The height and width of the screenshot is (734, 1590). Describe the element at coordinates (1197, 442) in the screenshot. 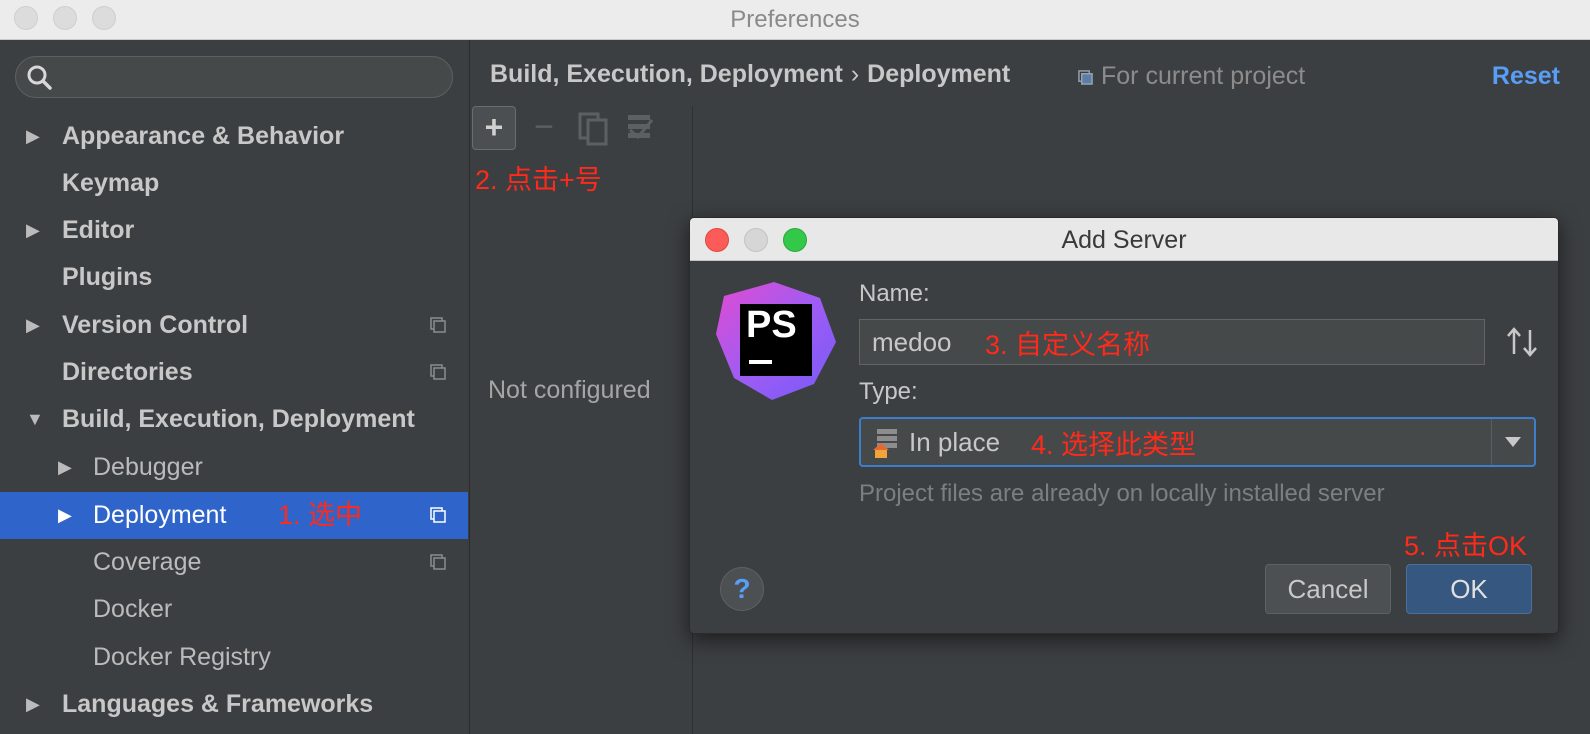

I see `server-type-select: In place 4. 选择此类型` at that location.